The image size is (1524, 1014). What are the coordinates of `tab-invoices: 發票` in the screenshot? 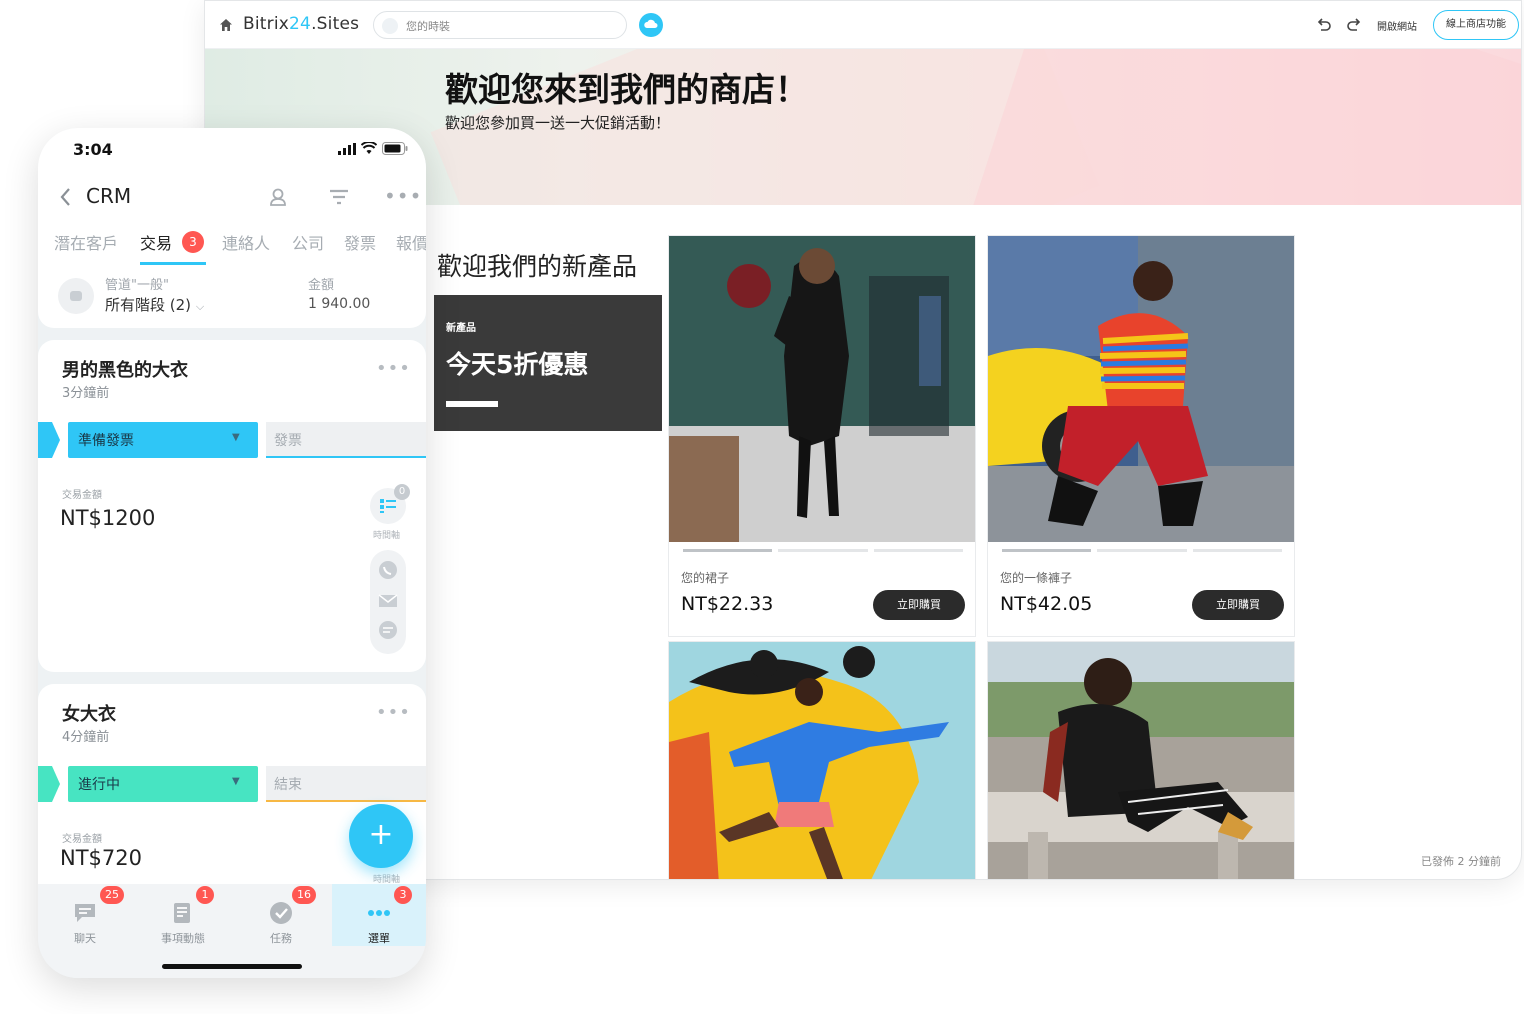 It's located at (360, 242).